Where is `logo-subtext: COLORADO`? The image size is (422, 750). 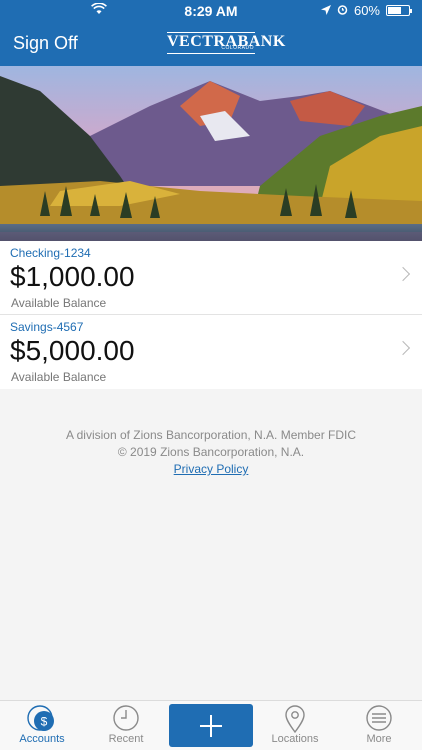 logo-subtext: COLORADO is located at coordinates (237, 48).